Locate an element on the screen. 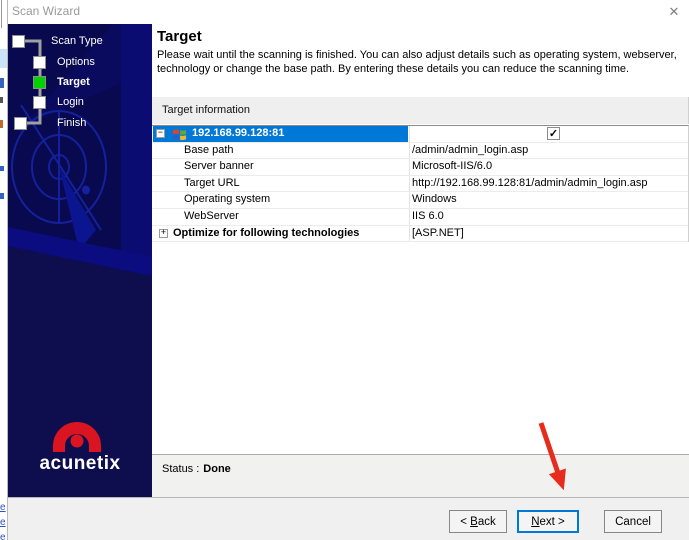  table-row-webserver: WebServer IIS 6.0 is located at coordinates (420, 217).